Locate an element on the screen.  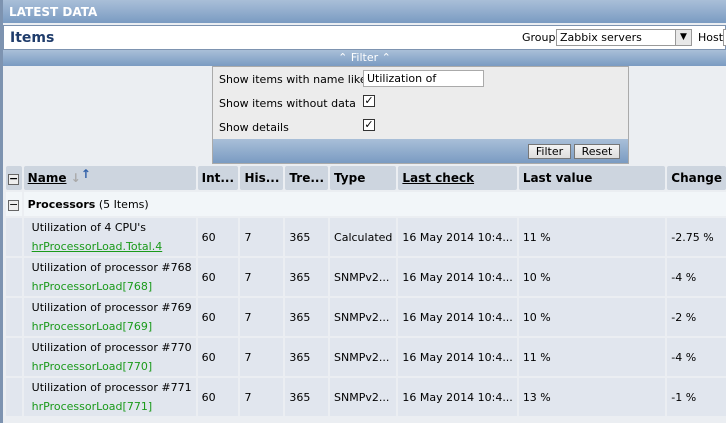
group-name: Processors is located at coordinates (61, 204).